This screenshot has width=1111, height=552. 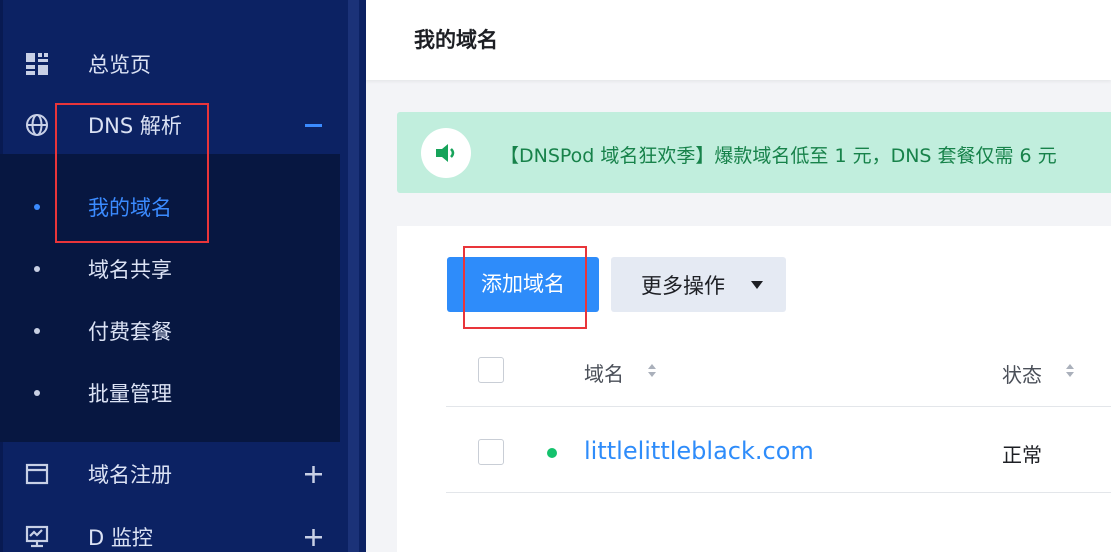 What do you see at coordinates (120, 538) in the screenshot?
I see `sidebar-item-label: D 监控` at bounding box center [120, 538].